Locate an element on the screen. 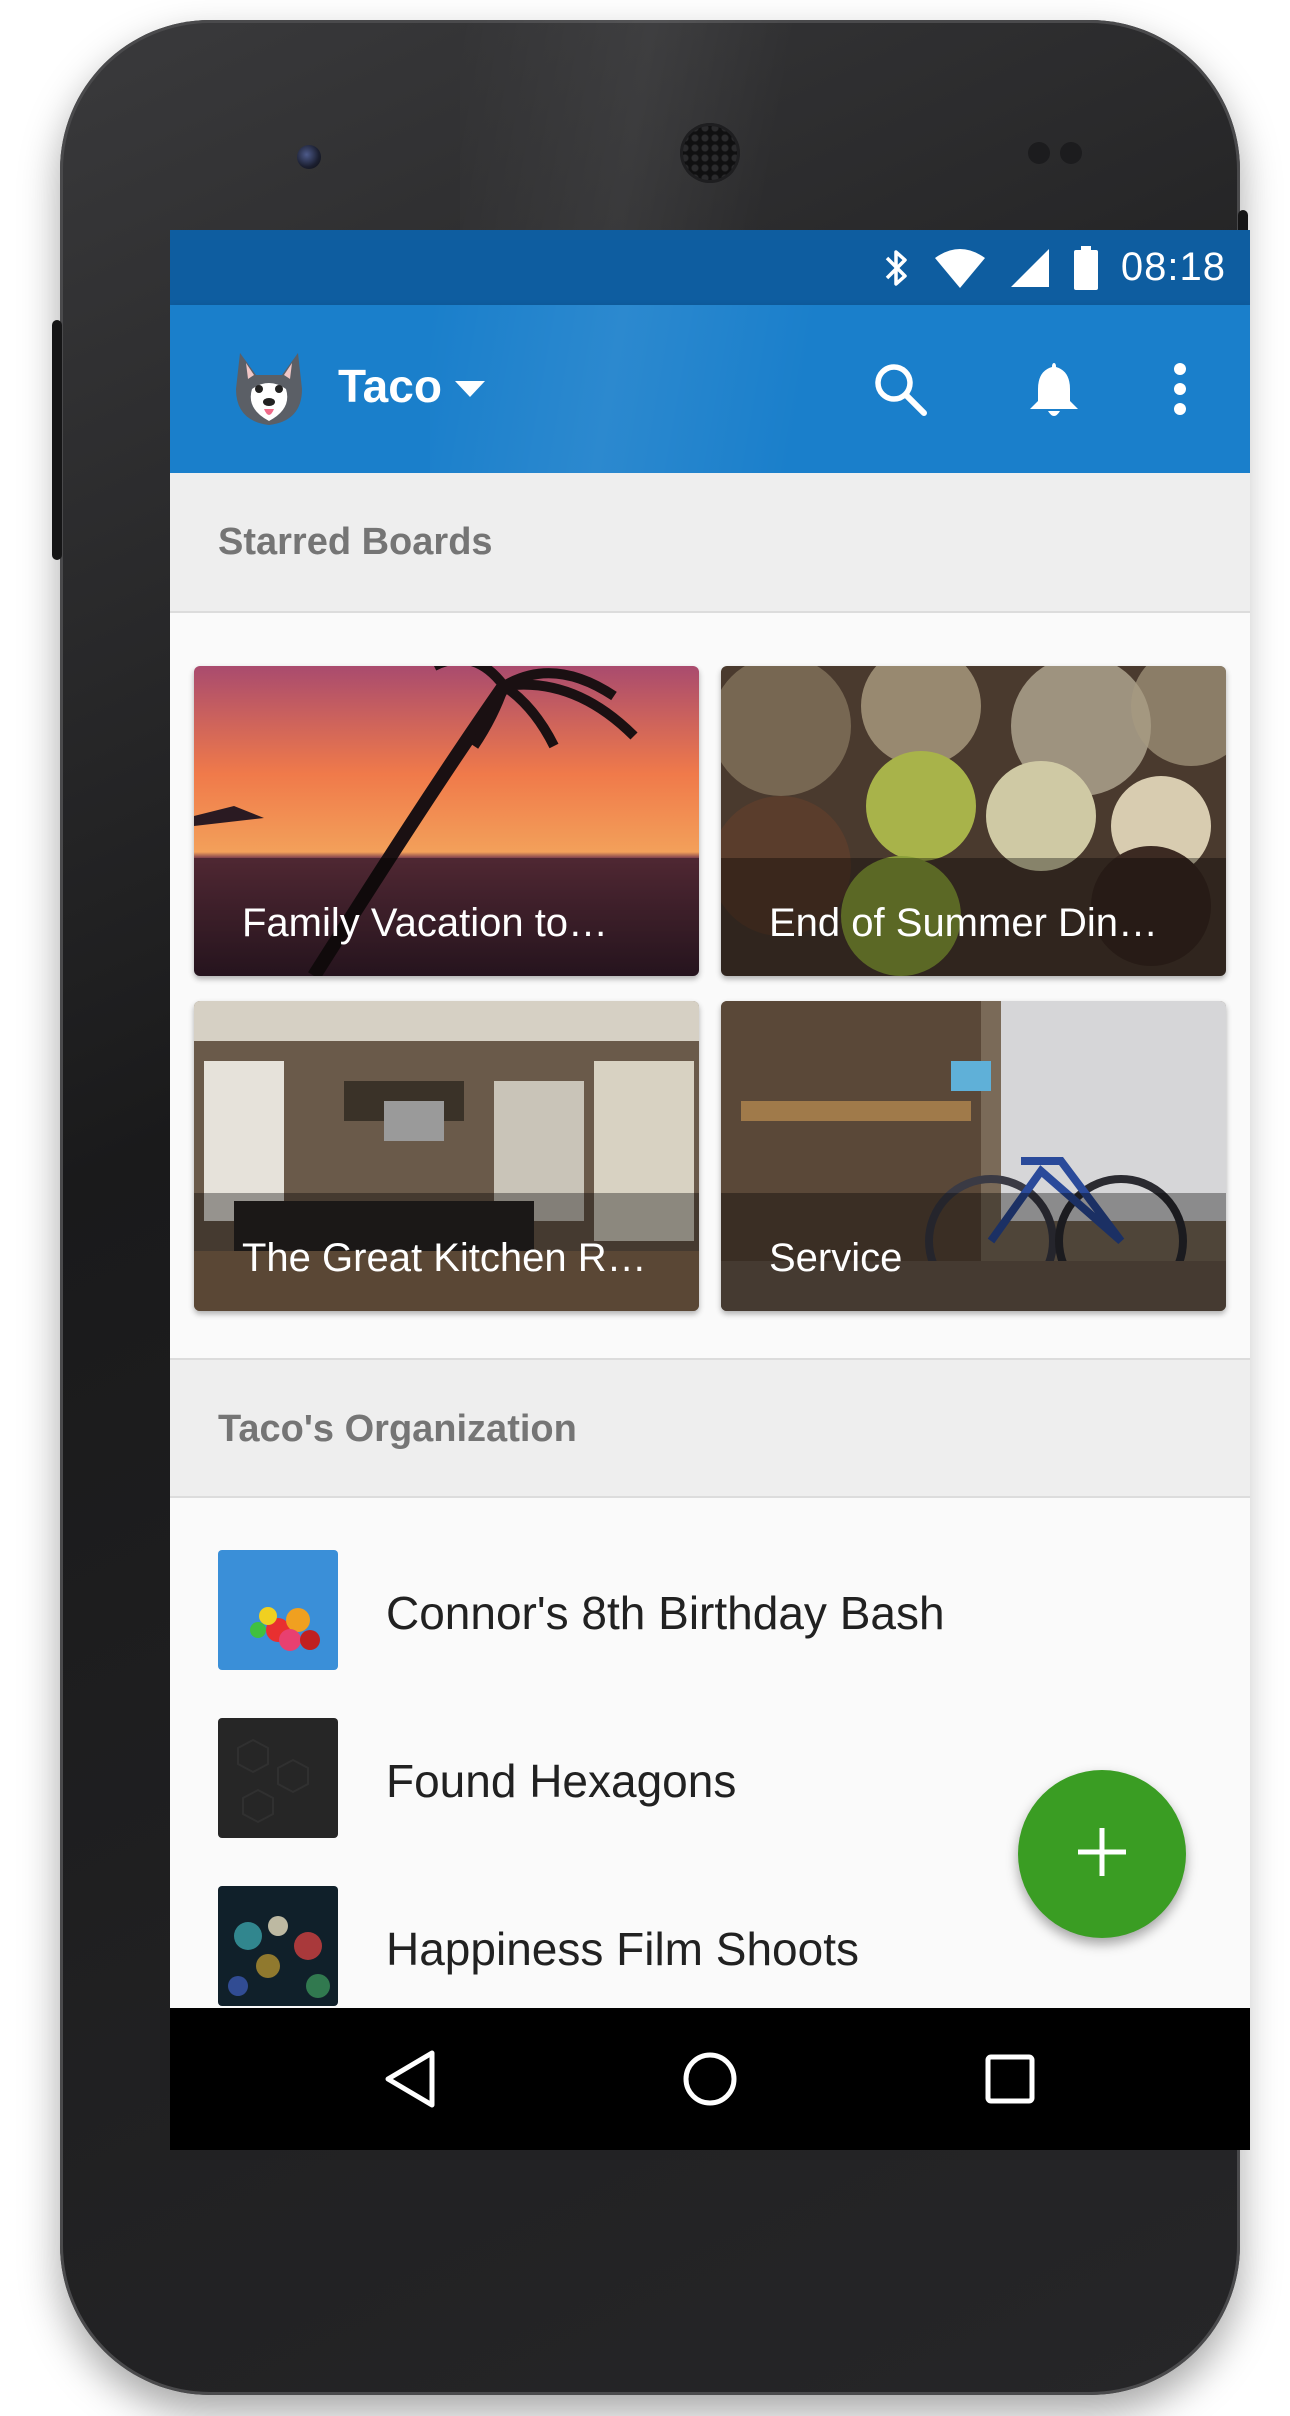 This screenshot has height=2416, width=1290. home-icon is located at coordinates (710, 2079).